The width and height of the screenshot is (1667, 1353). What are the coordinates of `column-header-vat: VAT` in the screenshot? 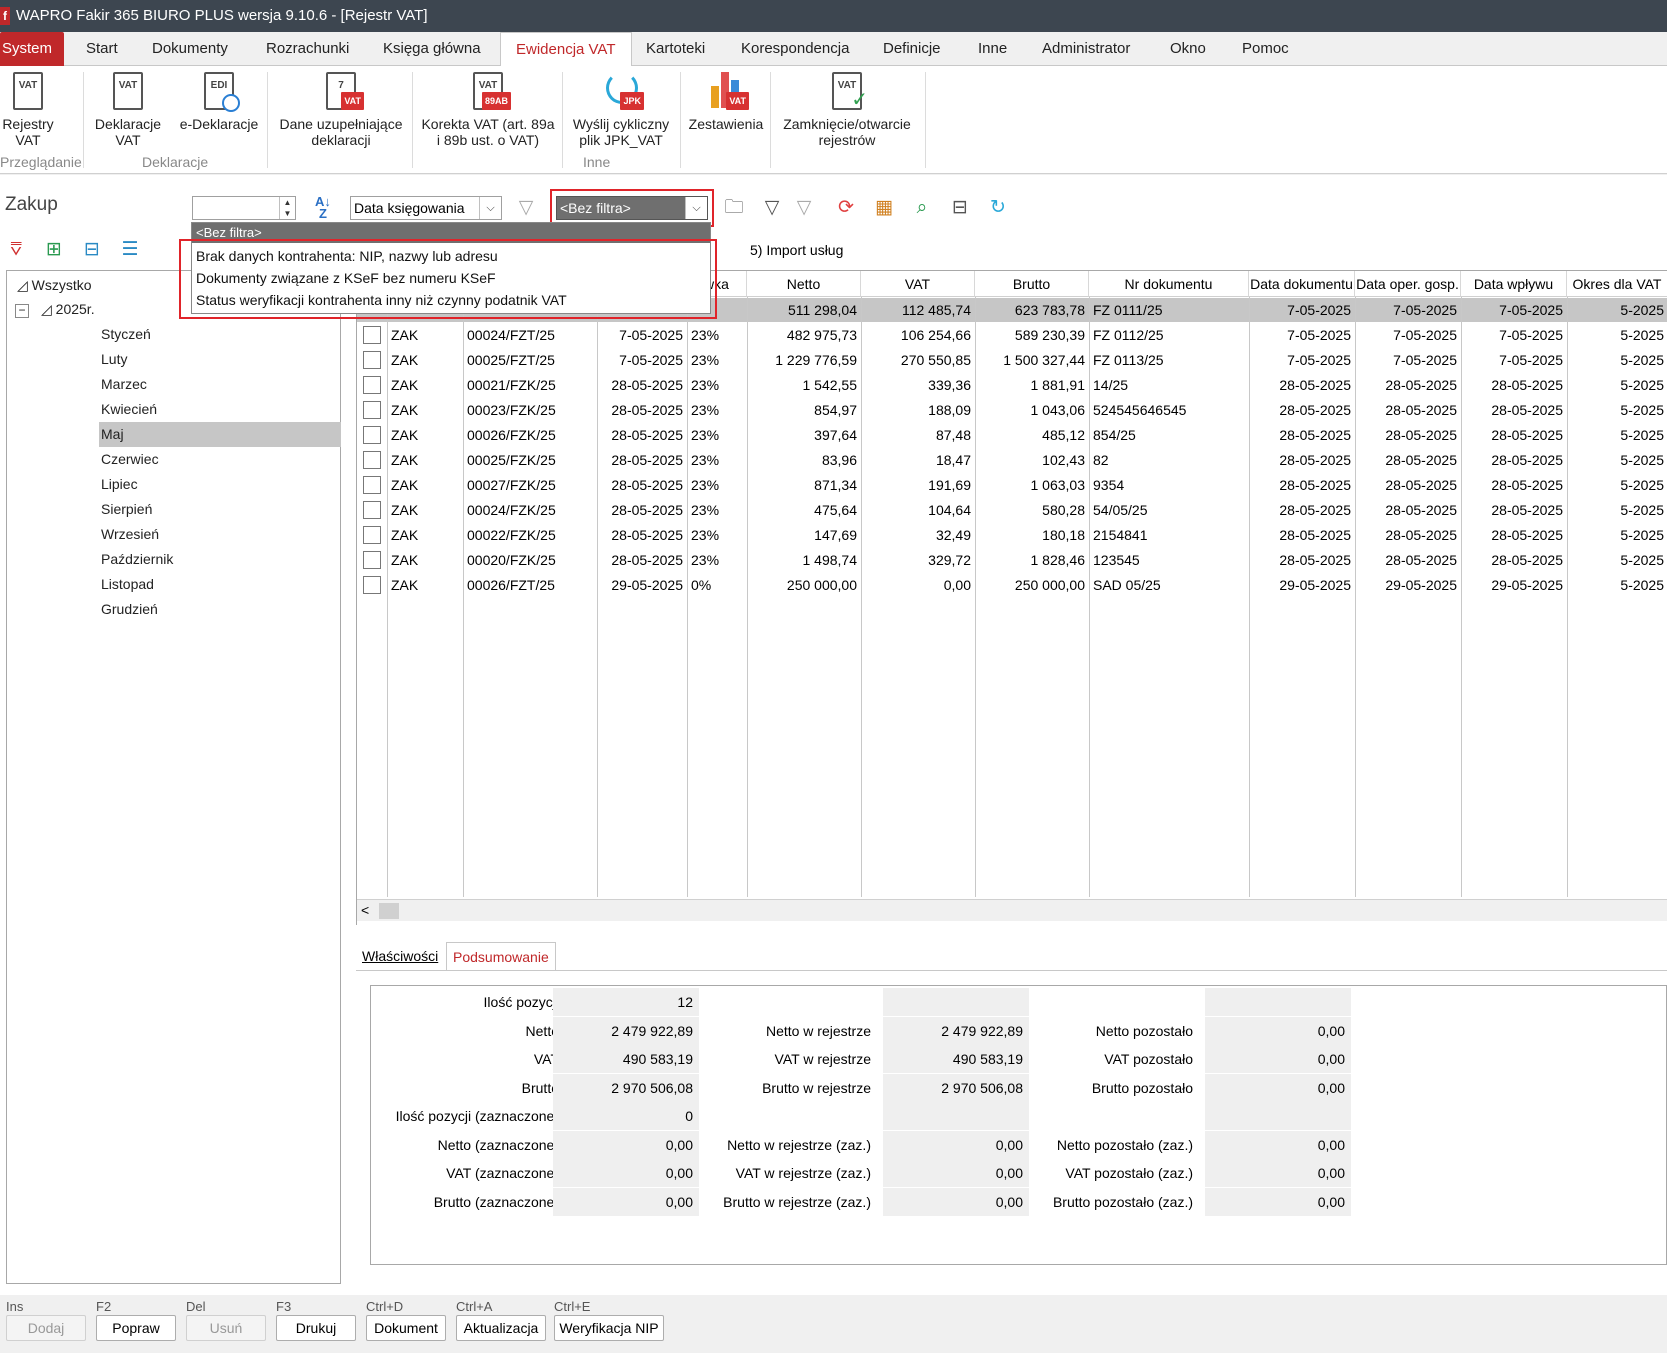 It's located at (918, 284).